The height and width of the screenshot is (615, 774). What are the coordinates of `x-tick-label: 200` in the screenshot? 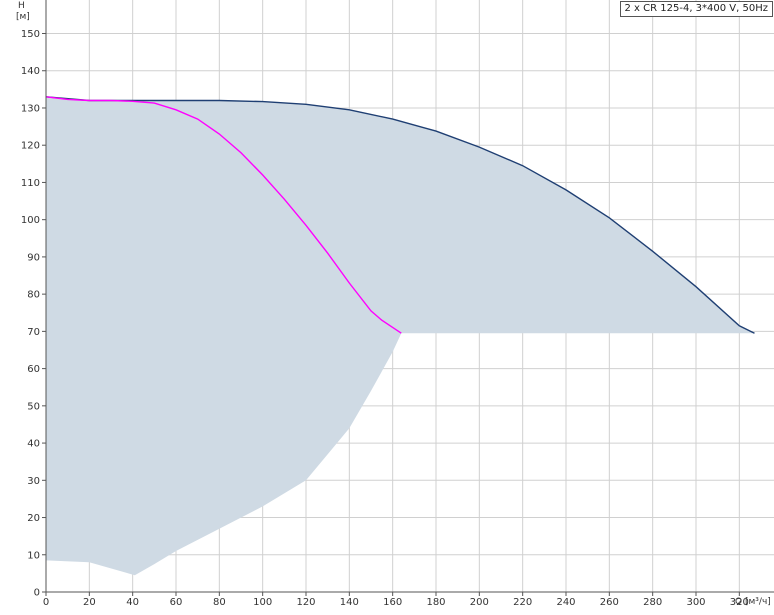 It's located at (479, 602).